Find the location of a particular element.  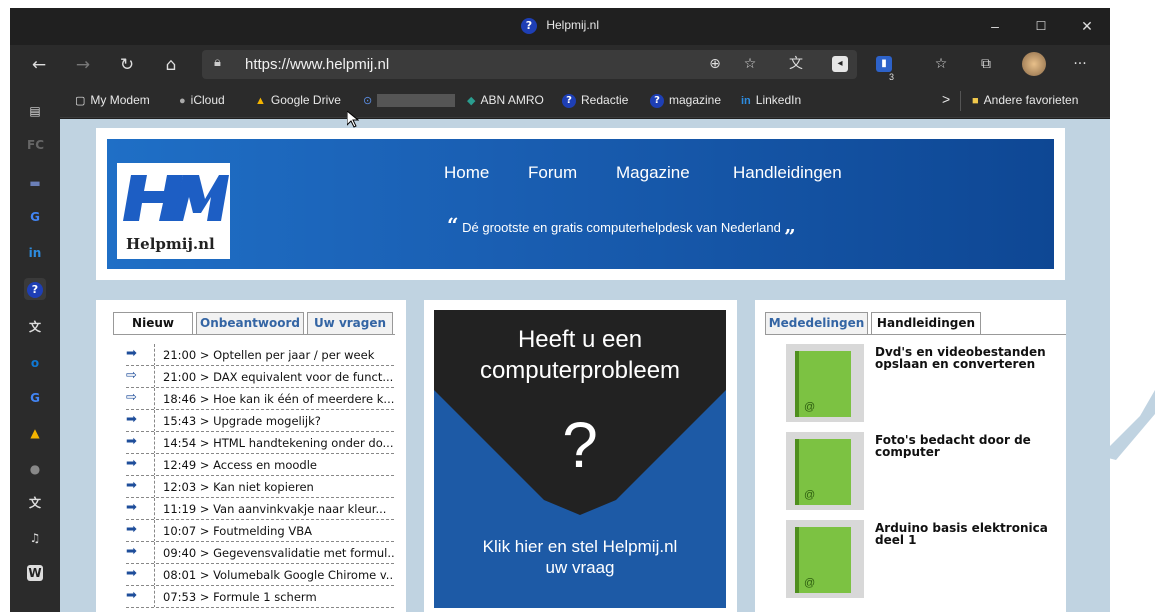

minimize-button: – is located at coordinates (995, 26).